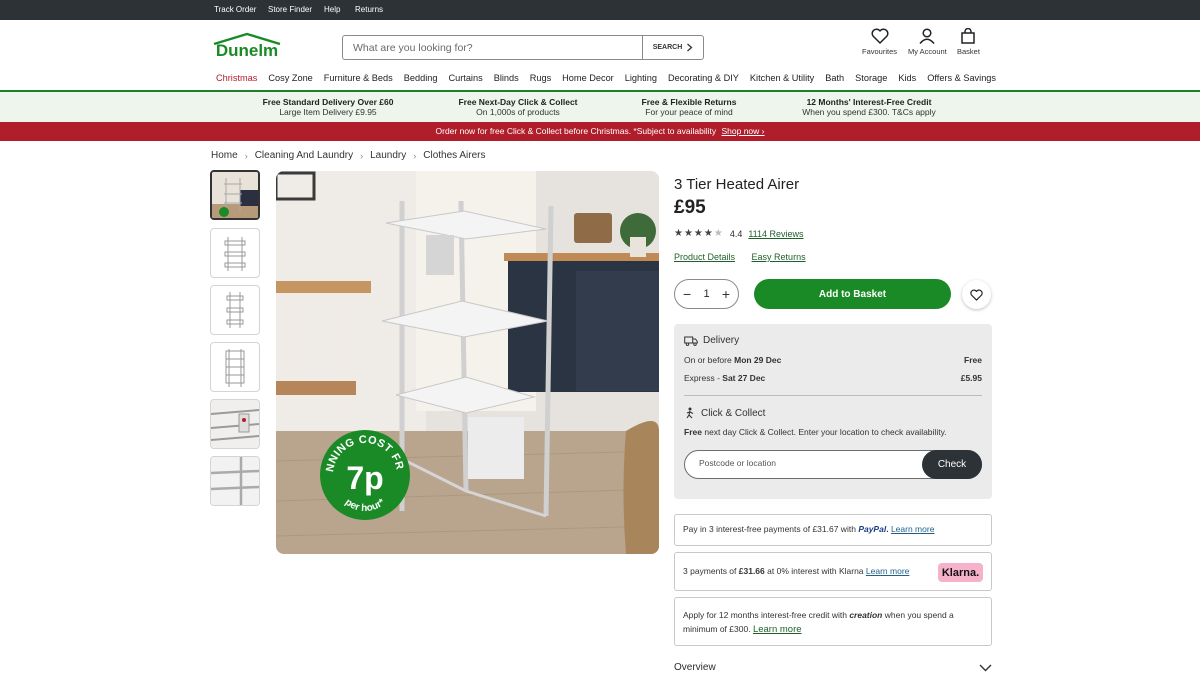 The width and height of the screenshot is (1200, 675). What do you see at coordinates (782, 78) in the screenshot?
I see `nav-kitchen-utility: Kitchen & Utility` at bounding box center [782, 78].